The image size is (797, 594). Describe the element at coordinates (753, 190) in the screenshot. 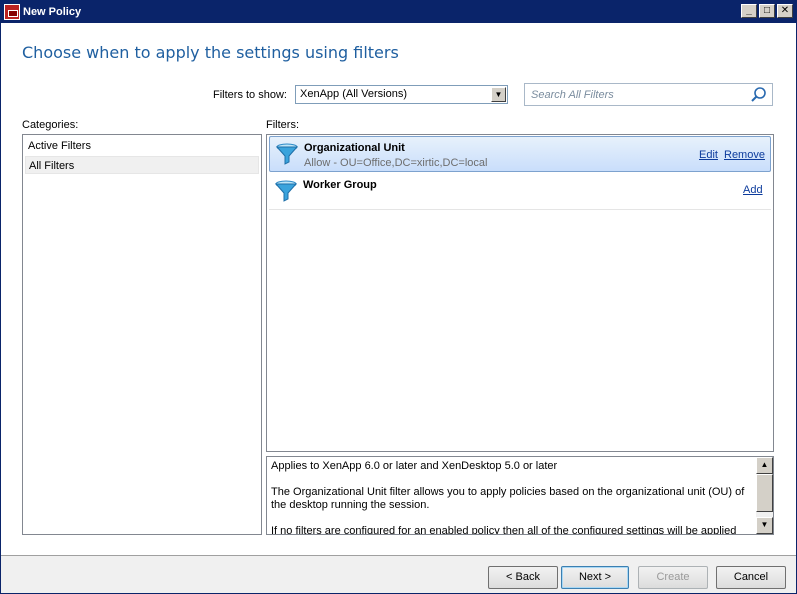

I see `add-link: Add` at that location.